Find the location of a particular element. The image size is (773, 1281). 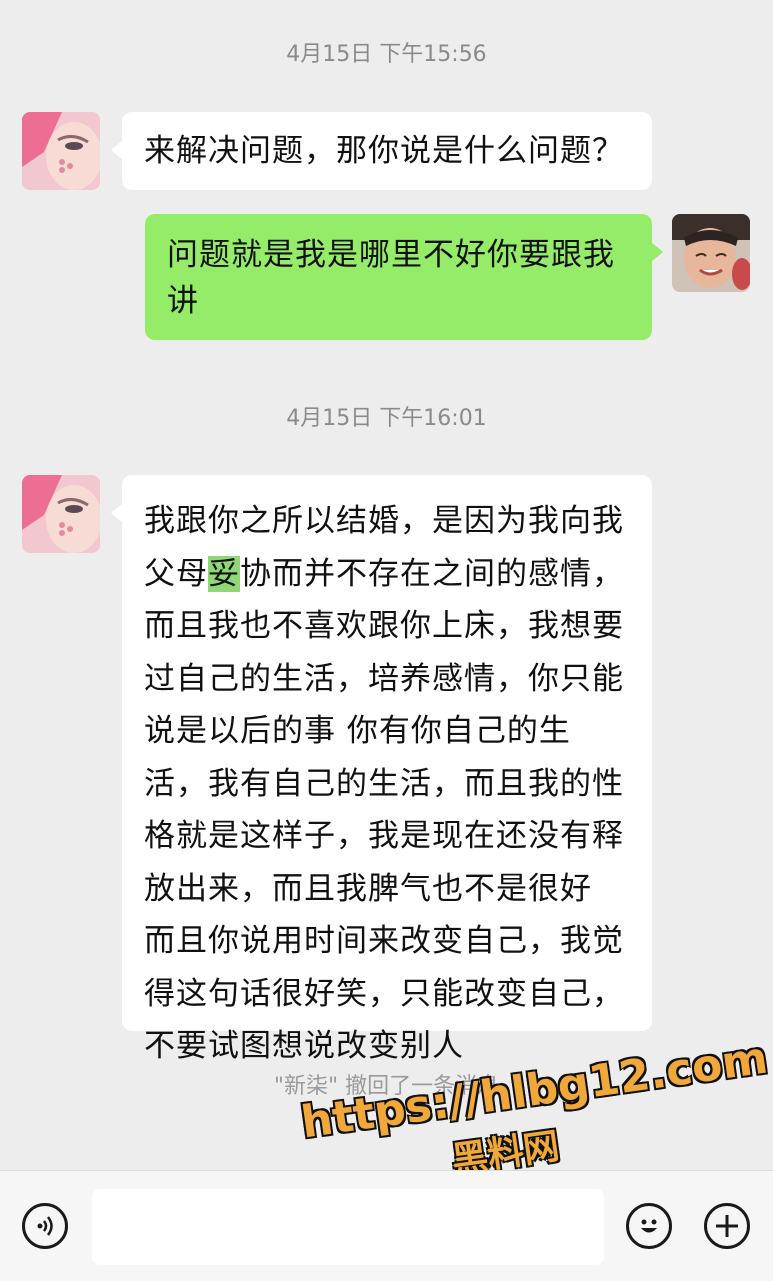

plus-icon is located at coordinates (727, 1226).